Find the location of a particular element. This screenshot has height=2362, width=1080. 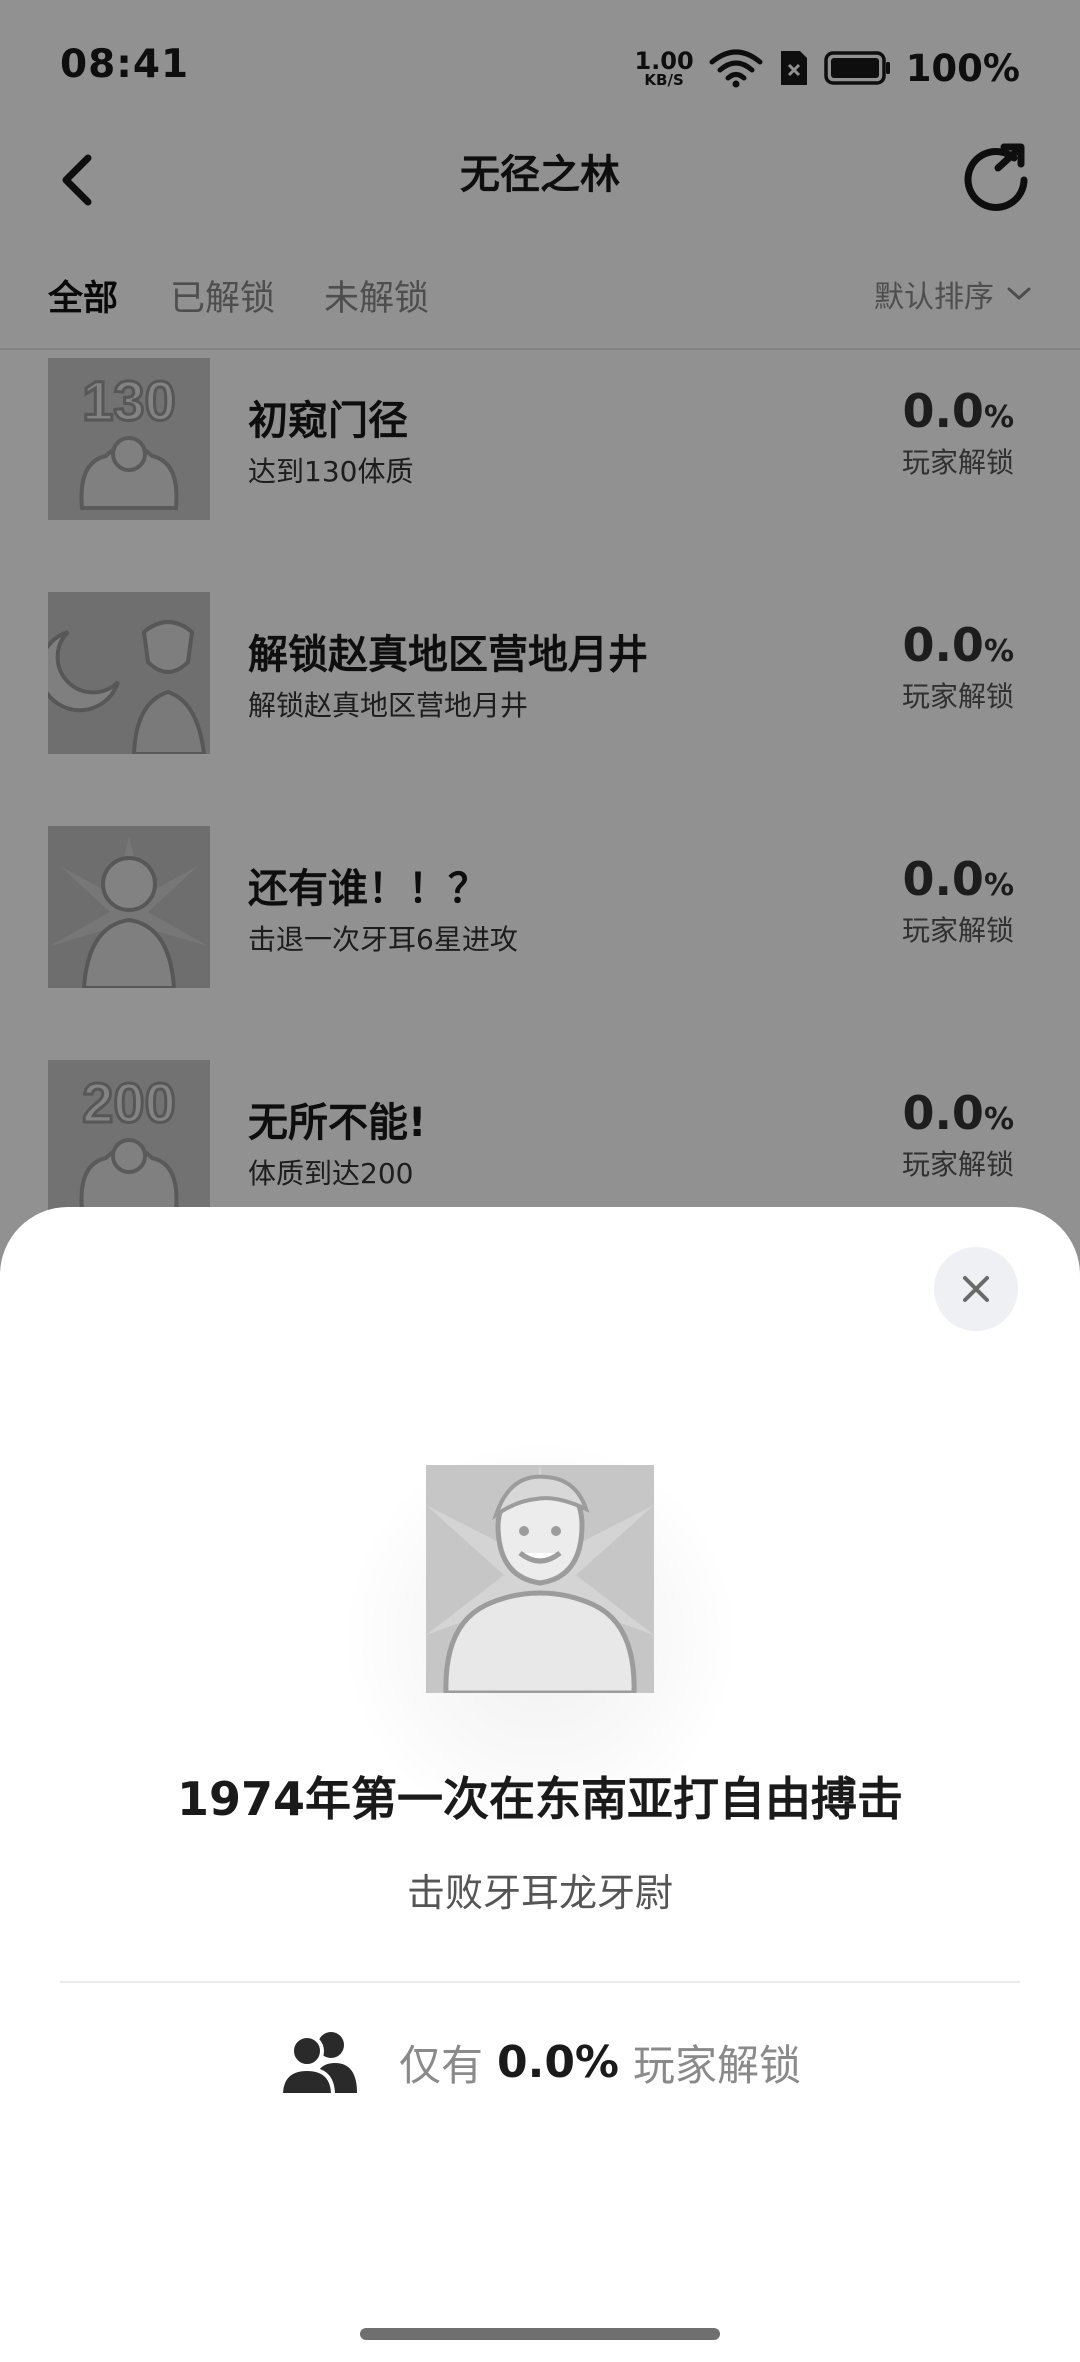

achievement-title: 1974年第一次在东南亚打自由搏击 is located at coordinates (540, 1799).